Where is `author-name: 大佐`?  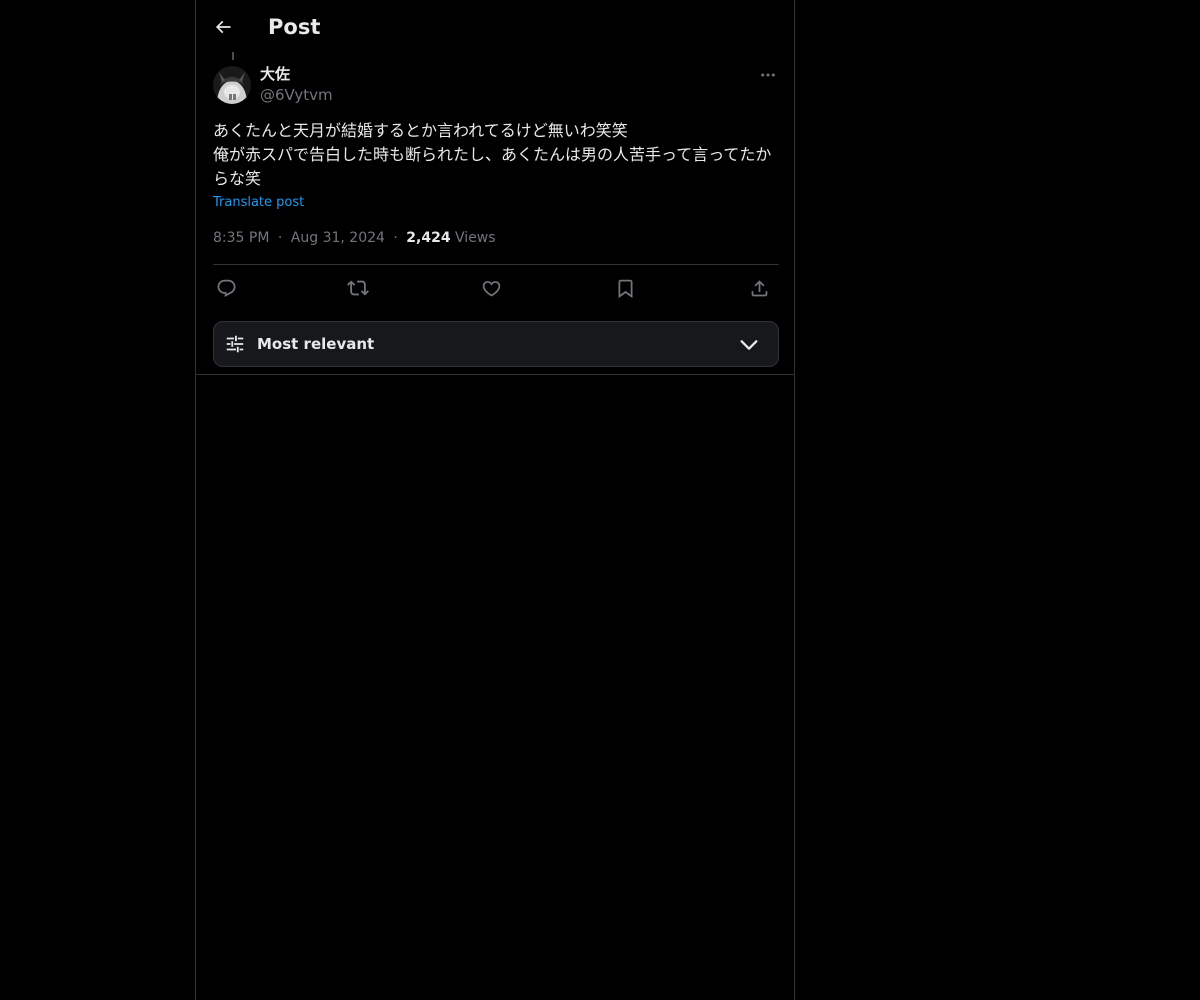
author-name: 大佐 is located at coordinates (275, 74).